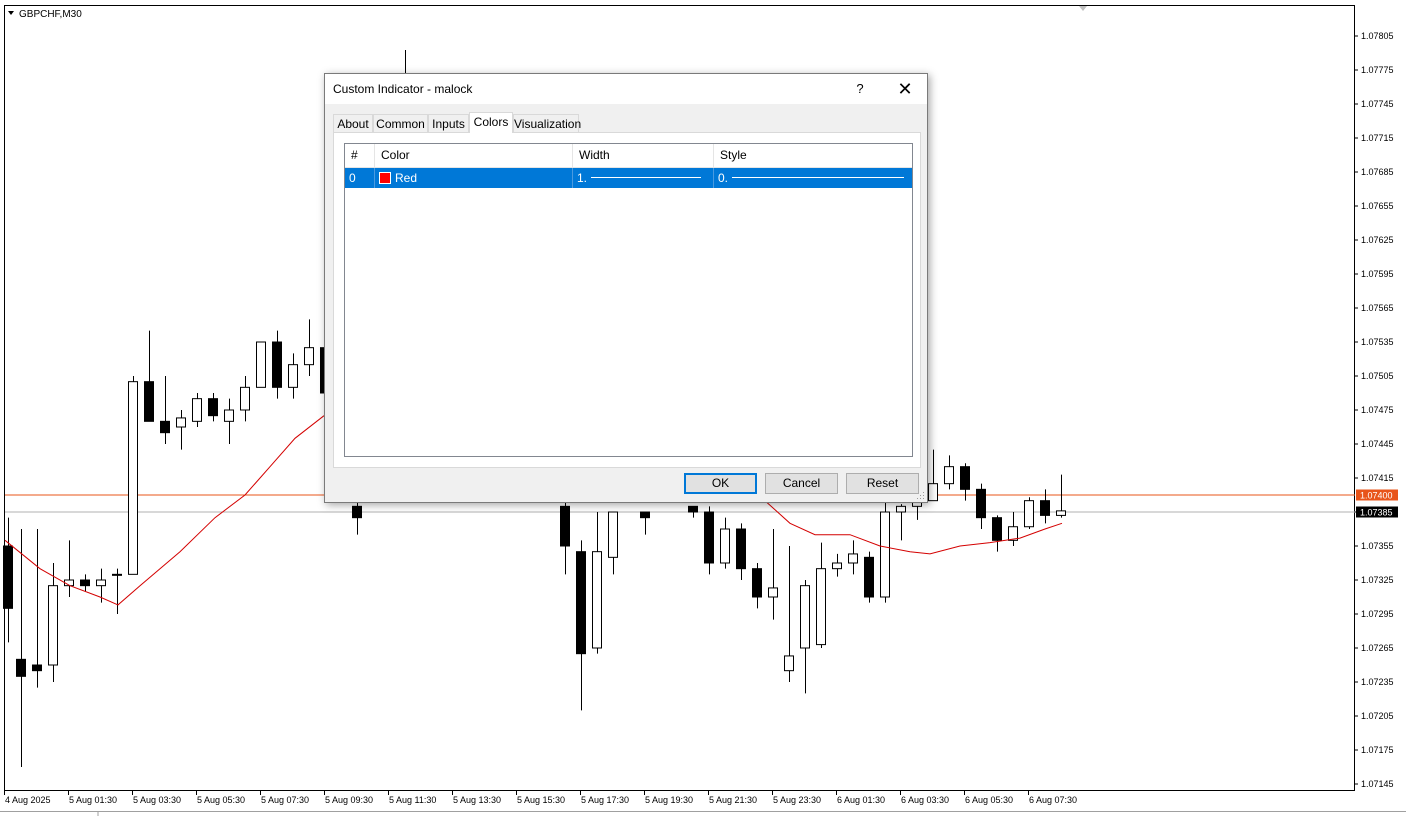 This screenshot has height=816, width=1406. Describe the element at coordinates (1377, 546) in the screenshot. I see `price-axis-label: 1.07355` at that location.